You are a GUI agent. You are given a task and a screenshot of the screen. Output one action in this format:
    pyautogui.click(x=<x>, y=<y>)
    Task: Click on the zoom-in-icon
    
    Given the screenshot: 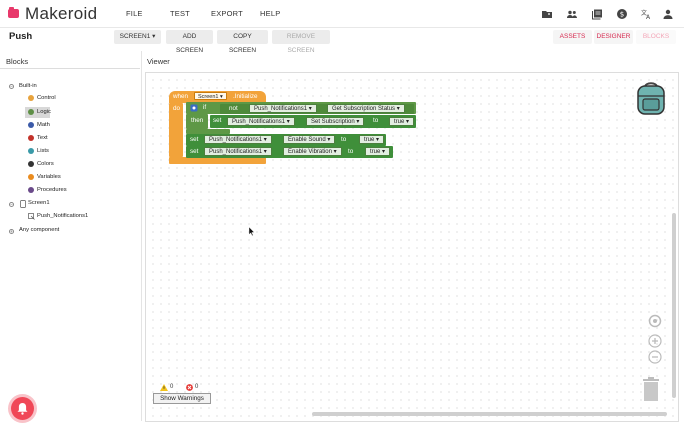 What is the action you would take?
    pyautogui.click(x=655, y=341)
    